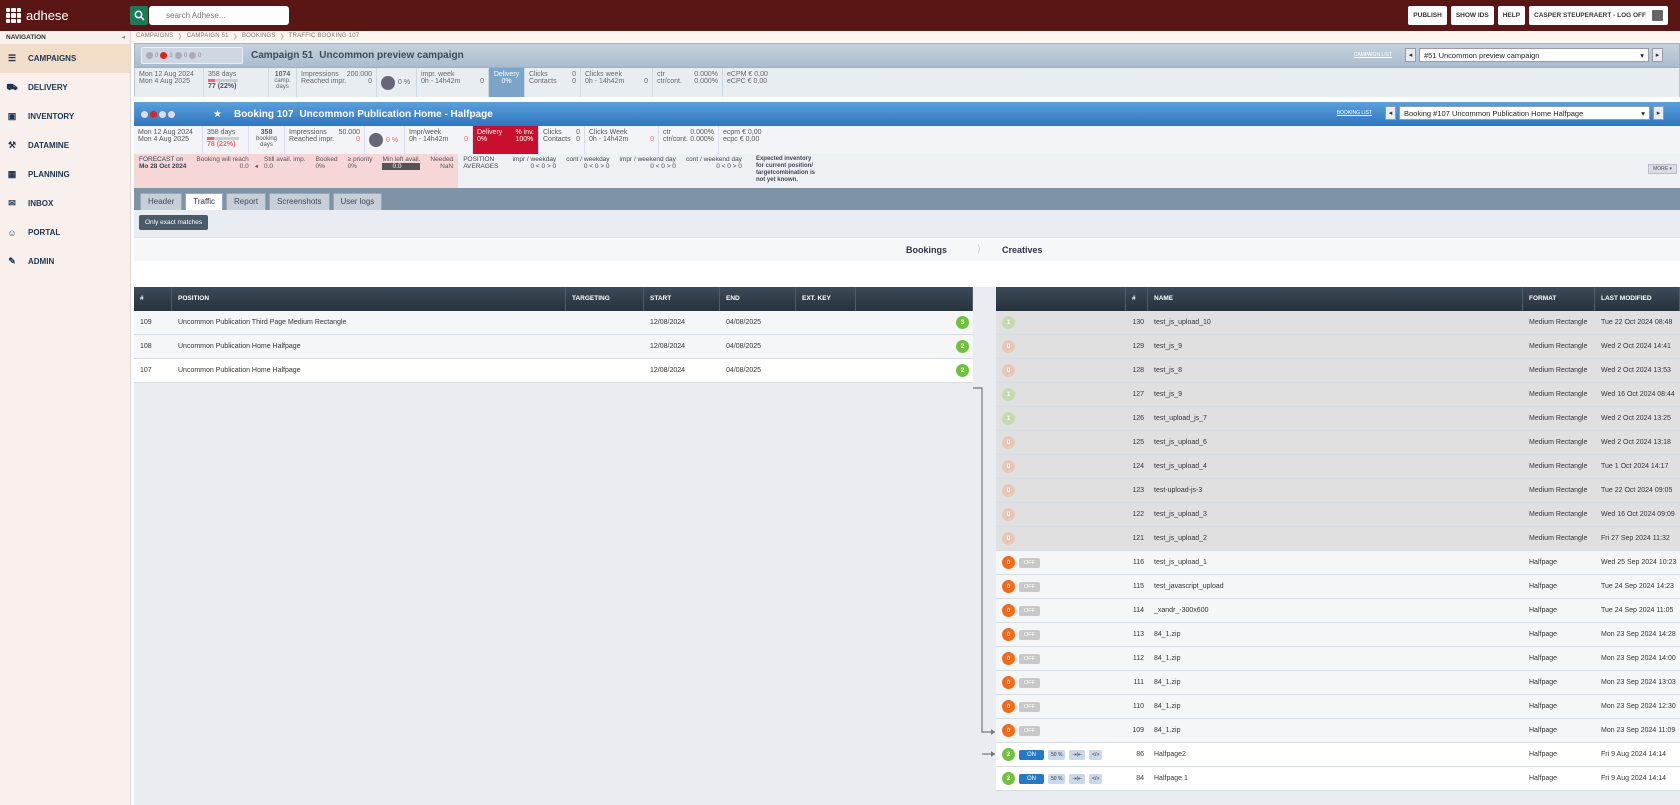 The height and width of the screenshot is (805, 1680). Describe the element at coordinates (962, 370) in the screenshot. I see `count-badge: 2` at that location.